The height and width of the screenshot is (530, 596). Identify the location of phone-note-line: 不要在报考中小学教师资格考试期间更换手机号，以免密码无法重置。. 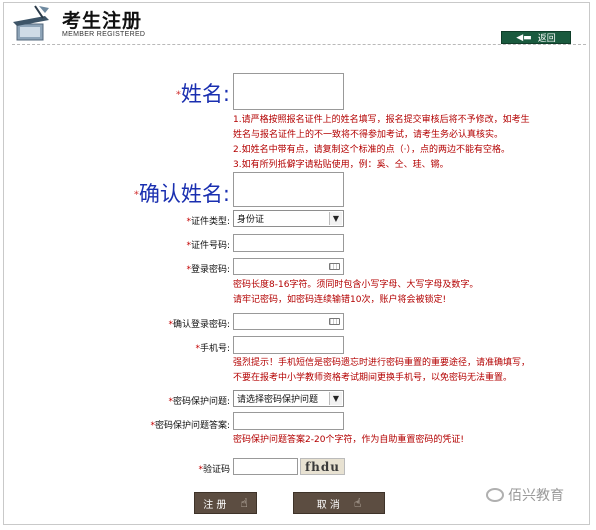
(373, 378).